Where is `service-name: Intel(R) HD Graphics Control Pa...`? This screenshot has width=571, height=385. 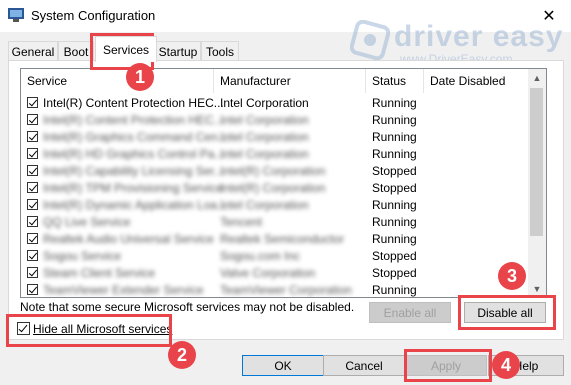
service-name: Intel(R) HD Graphics Control Pa... is located at coordinates (134, 154).